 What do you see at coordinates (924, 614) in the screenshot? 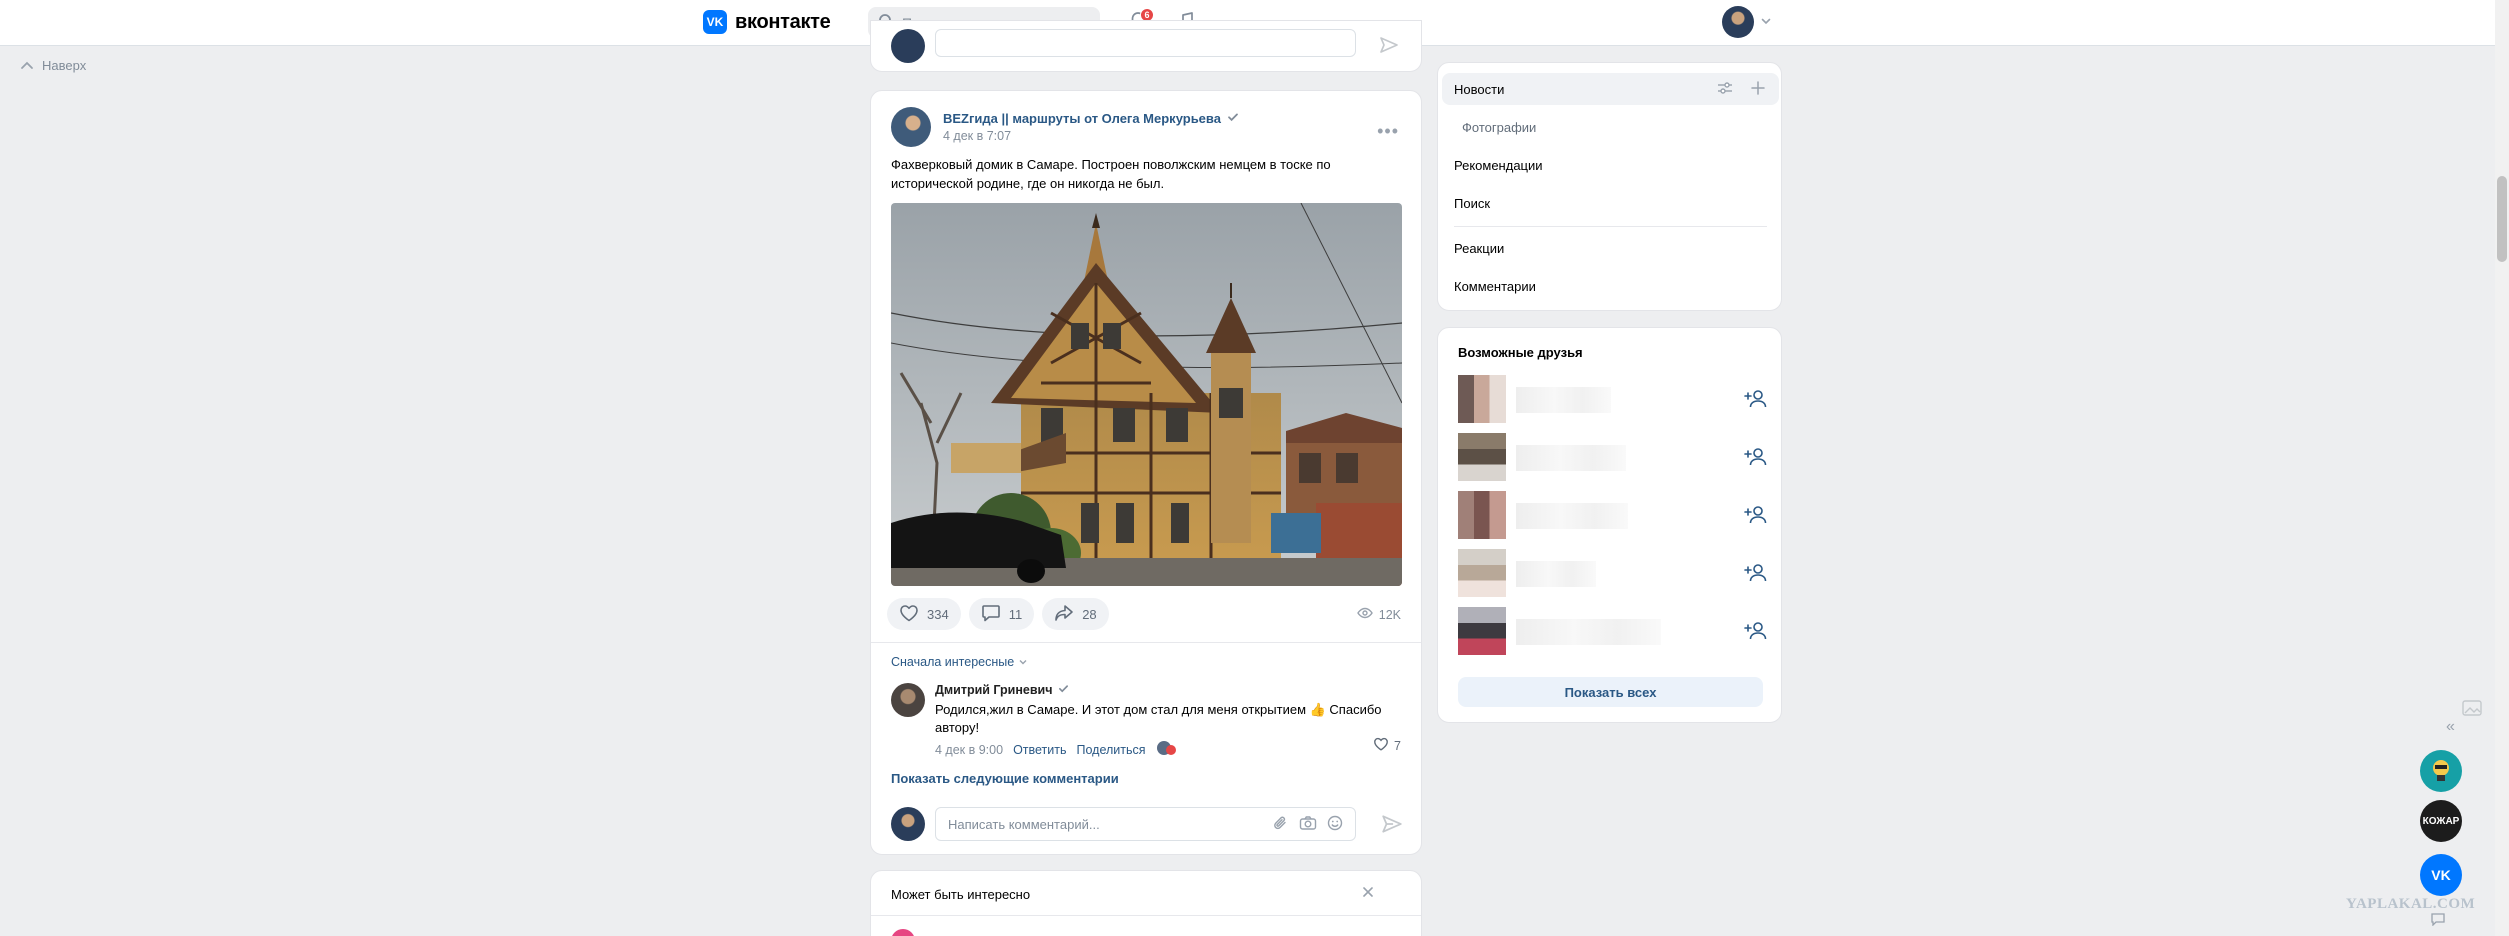
I see `like-button: 334` at bounding box center [924, 614].